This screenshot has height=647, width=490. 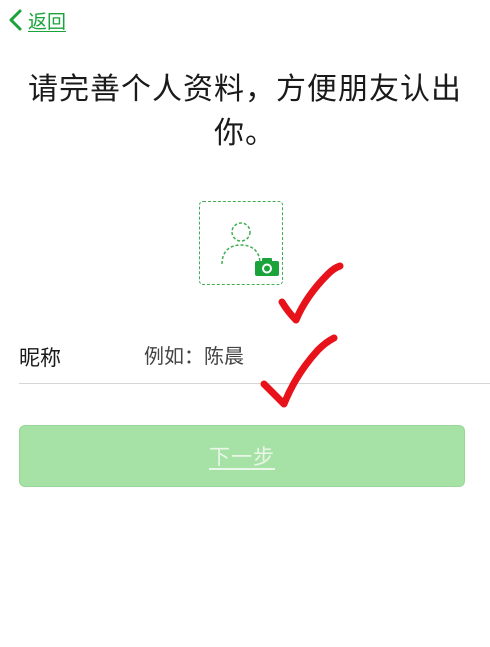 I want to click on back-button: 返回, so click(x=37, y=20).